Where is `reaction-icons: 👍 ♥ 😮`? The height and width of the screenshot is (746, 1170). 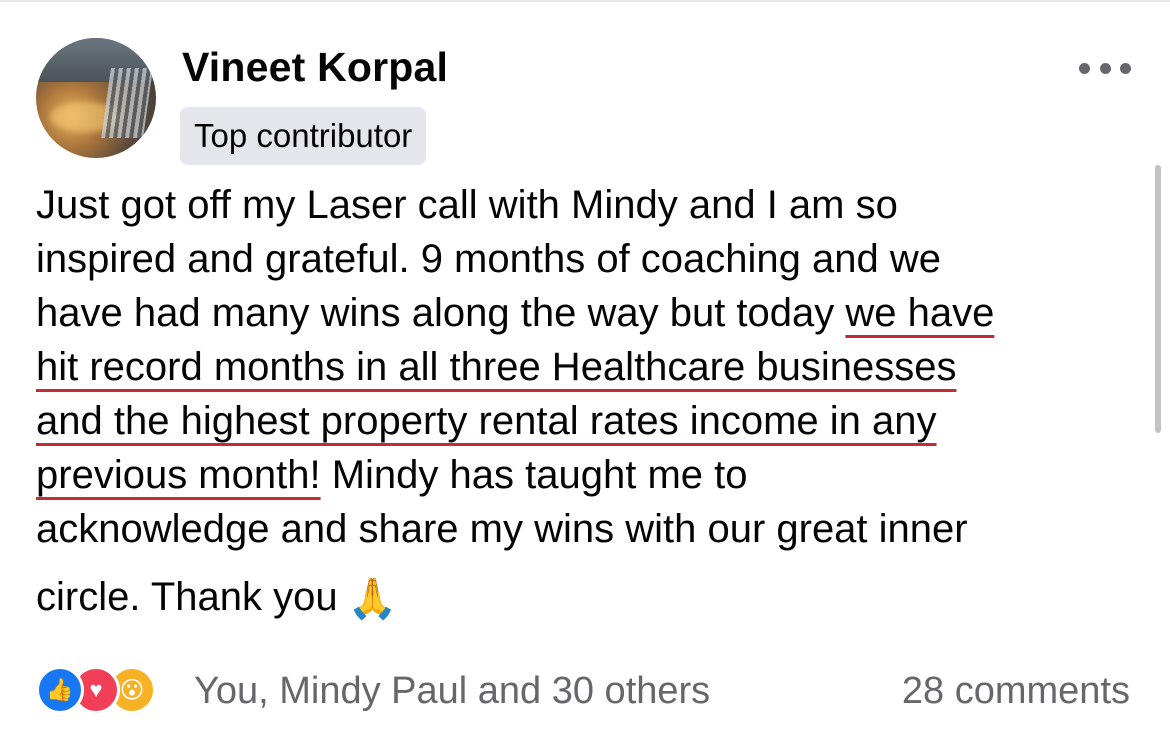
reaction-icons: 👍 ♥ 😮 is located at coordinates (96, 690).